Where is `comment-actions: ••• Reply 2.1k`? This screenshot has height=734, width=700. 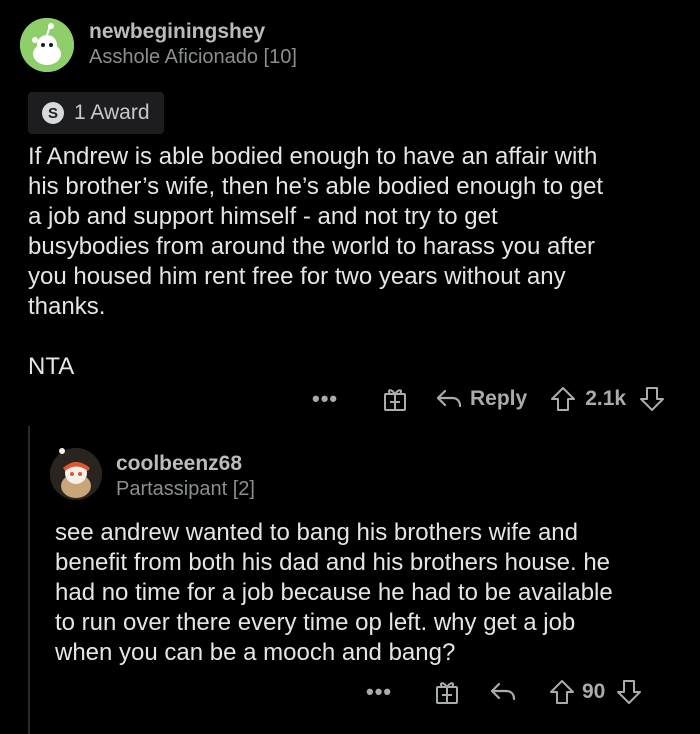 comment-actions: ••• Reply 2.1k is located at coordinates (489, 399).